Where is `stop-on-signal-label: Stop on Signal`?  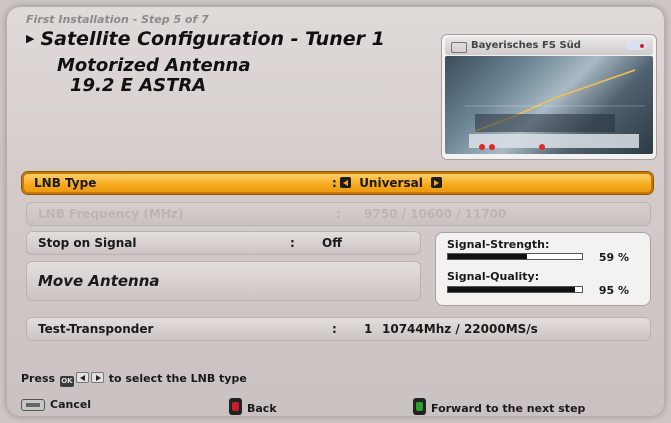 stop-on-signal-label: Stop on Signal is located at coordinates (87, 243).